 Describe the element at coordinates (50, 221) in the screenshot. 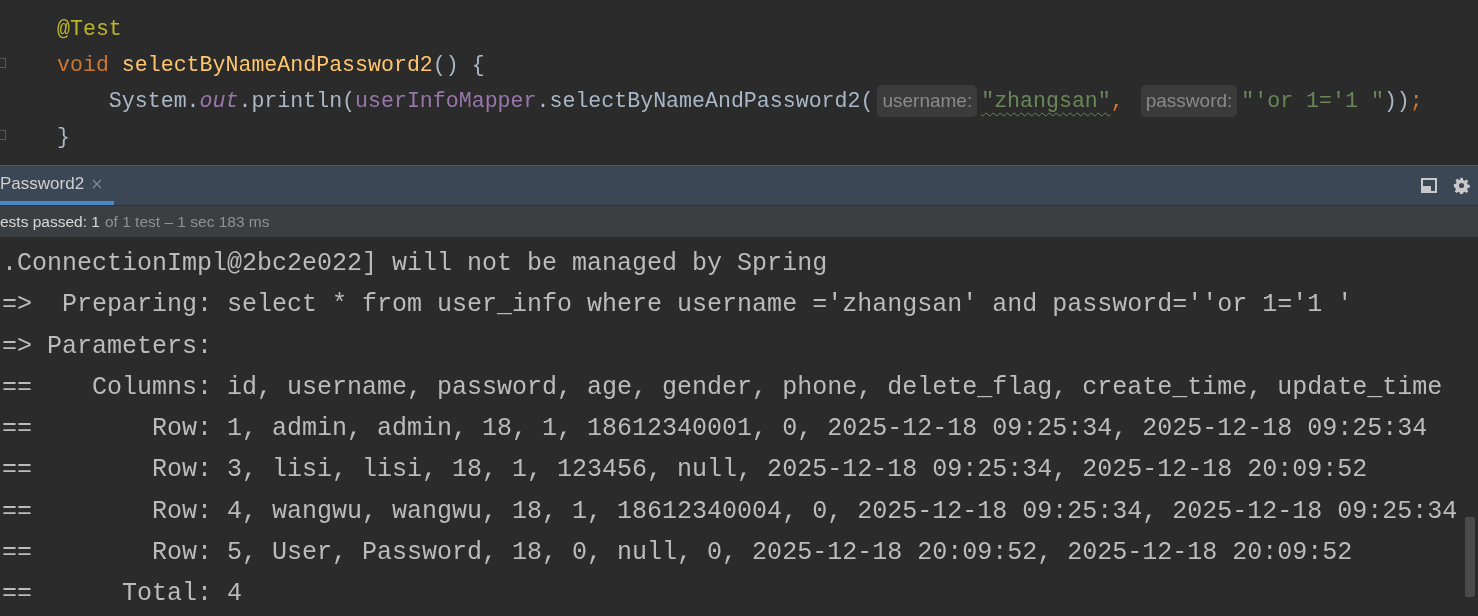

I see `test-summary: ests passed: 1` at that location.